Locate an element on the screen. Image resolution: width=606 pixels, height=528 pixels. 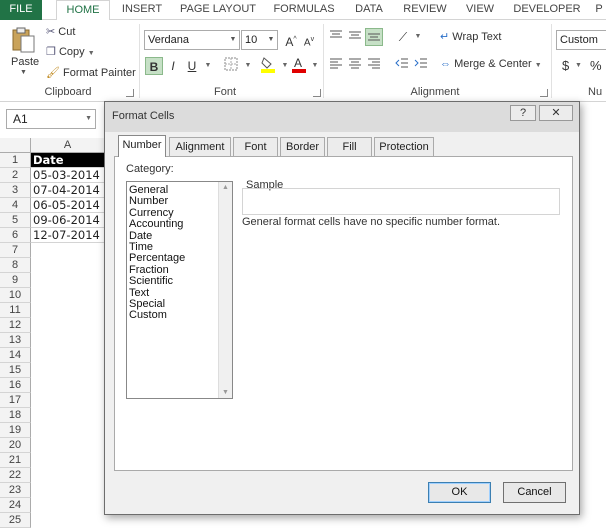
scroll-up-icon: ▲ is located at coordinates (225, 187).